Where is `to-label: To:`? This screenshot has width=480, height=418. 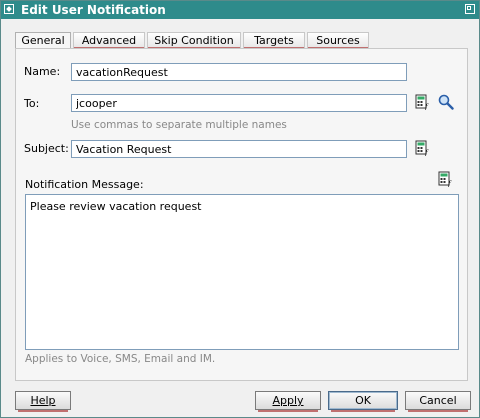
to-label: To: is located at coordinates (32, 103).